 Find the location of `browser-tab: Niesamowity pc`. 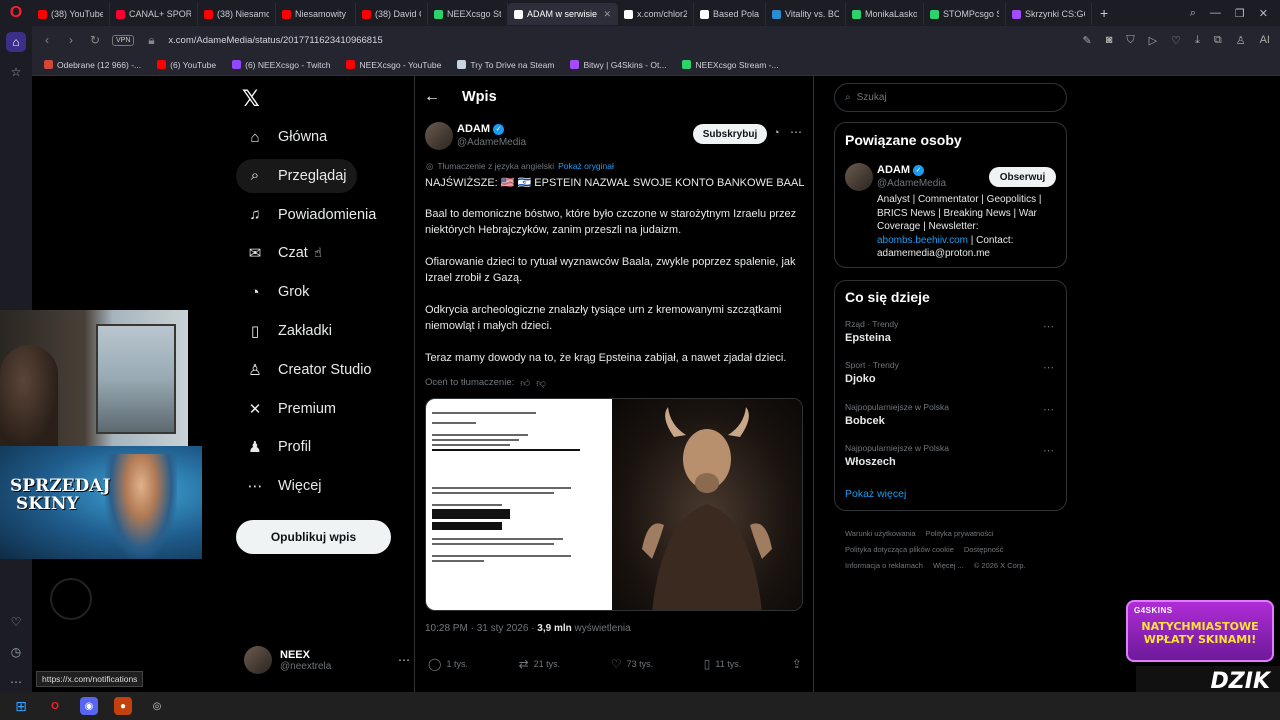

browser-tab: Niesamowity pc is located at coordinates (316, 14).